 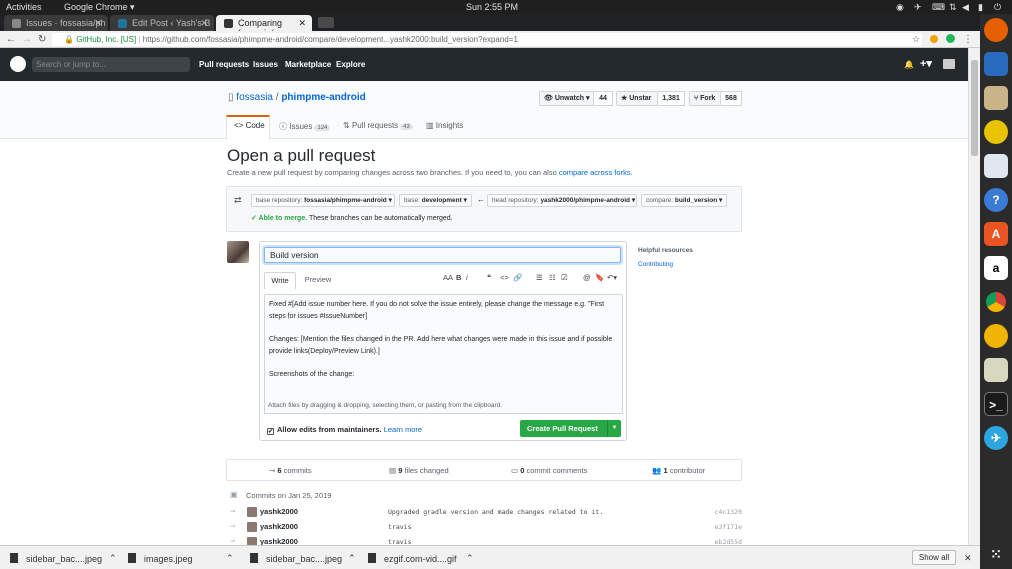 What do you see at coordinates (731, 98) in the screenshot?
I see `fork-count: 568` at bounding box center [731, 98].